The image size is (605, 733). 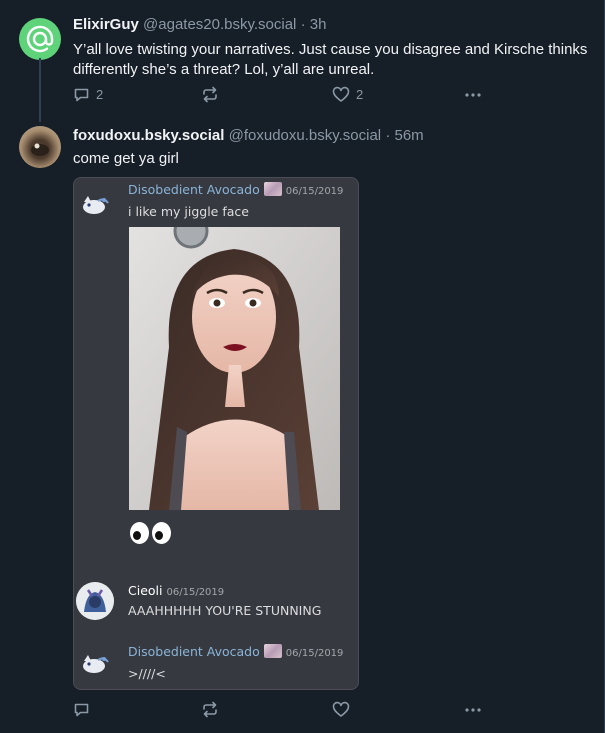 What do you see at coordinates (225, 610) in the screenshot?
I see `message-text: AAAHHHHH YOU'RE STUNNING` at bounding box center [225, 610].